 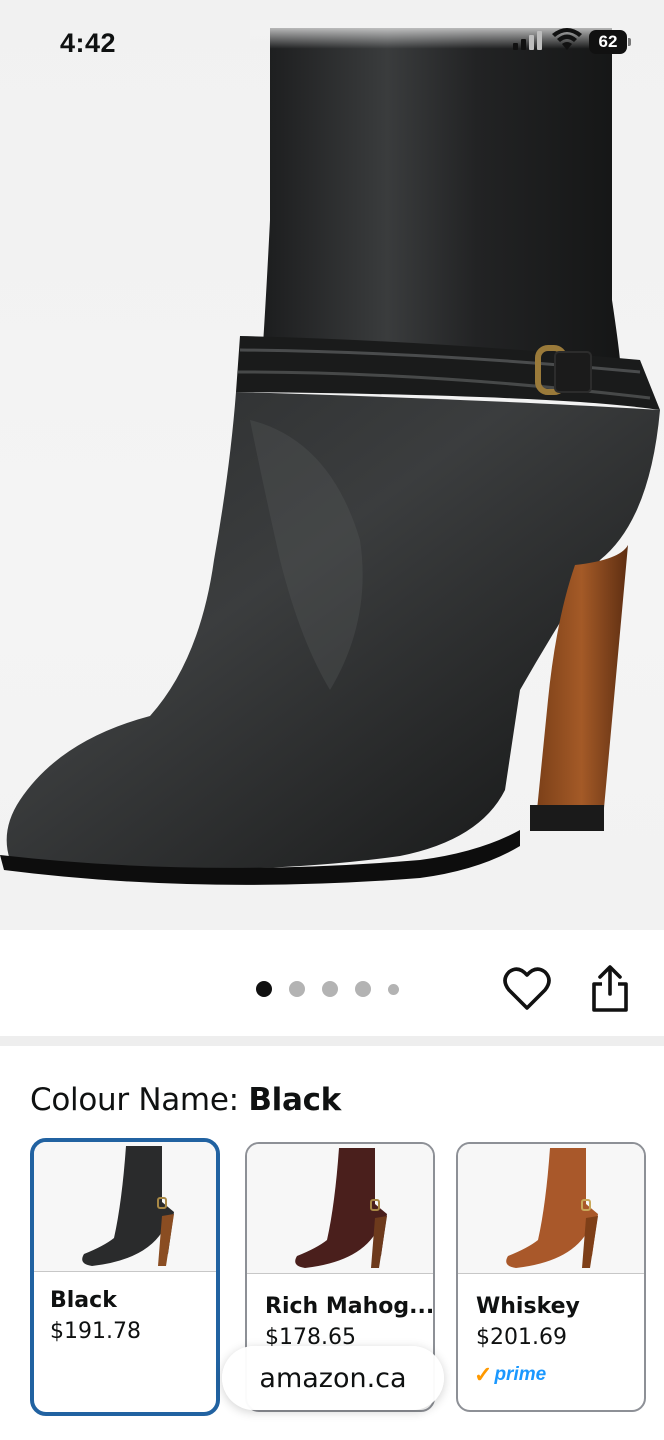 I want to click on prime-badge: ✓ prime, so click(x=510, y=1375).